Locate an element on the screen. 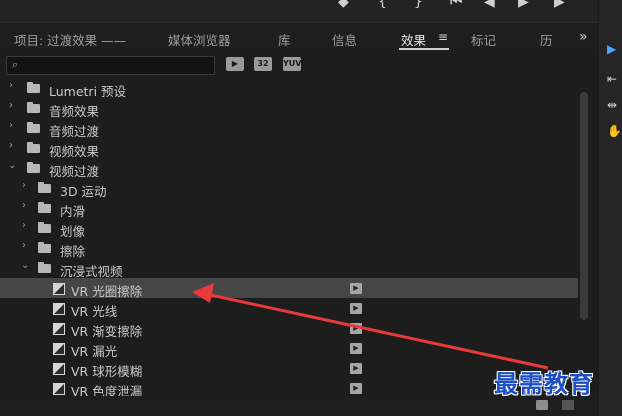 This screenshot has width=622, height=416. arrow-head is located at coordinates (203, 293).